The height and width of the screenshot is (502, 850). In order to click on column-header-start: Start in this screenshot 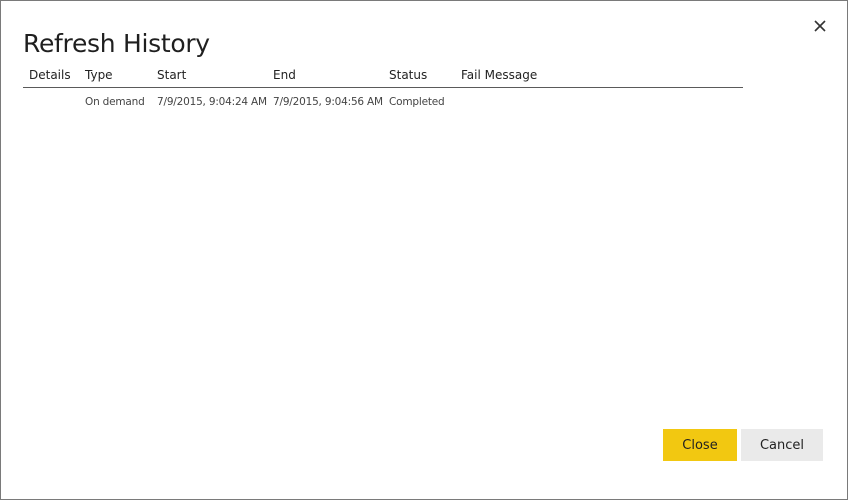, I will do `click(209, 77)`.